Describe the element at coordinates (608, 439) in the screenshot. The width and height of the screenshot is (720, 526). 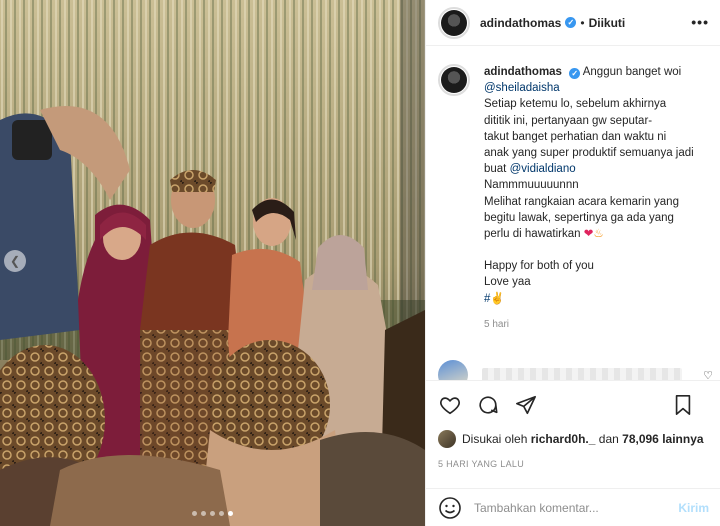
I see `likes-connector: dan` at that location.